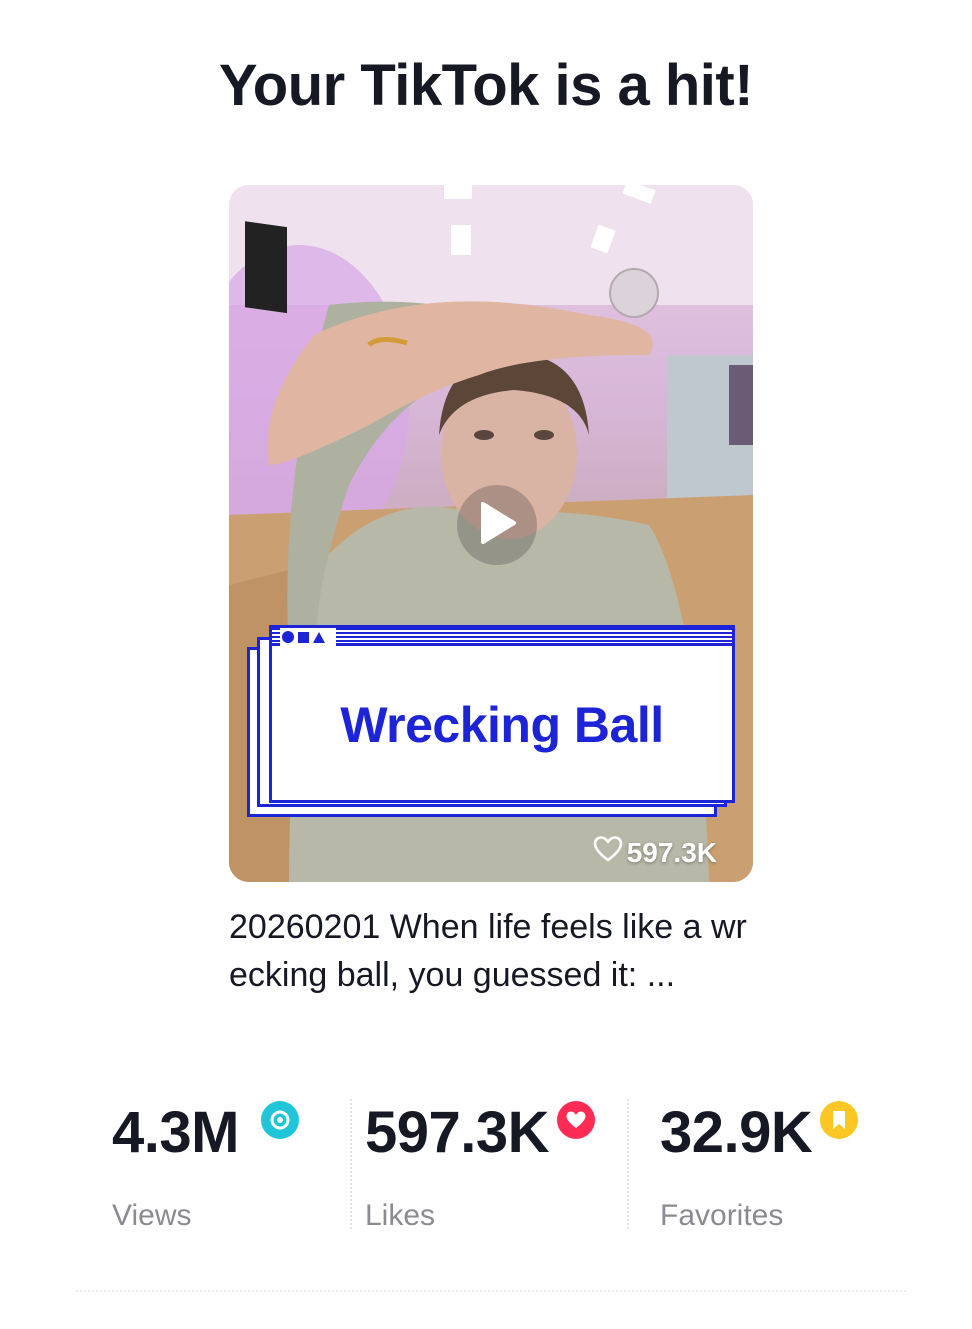 The height and width of the screenshot is (1329, 972). What do you see at coordinates (502, 637) in the screenshot?
I see `sticker-titlebar` at bounding box center [502, 637].